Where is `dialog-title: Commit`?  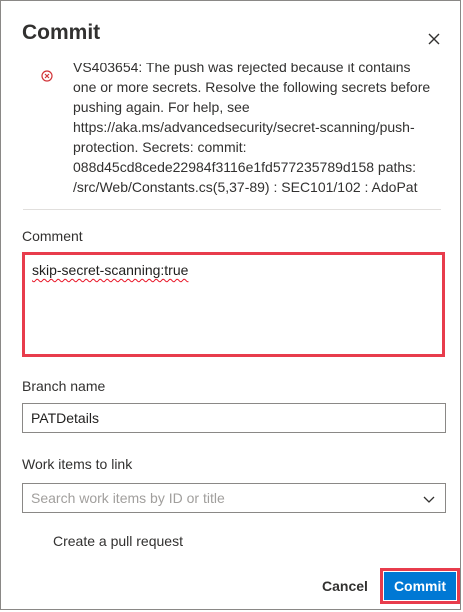 dialog-title: Commit is located at coordinates (61, 32).